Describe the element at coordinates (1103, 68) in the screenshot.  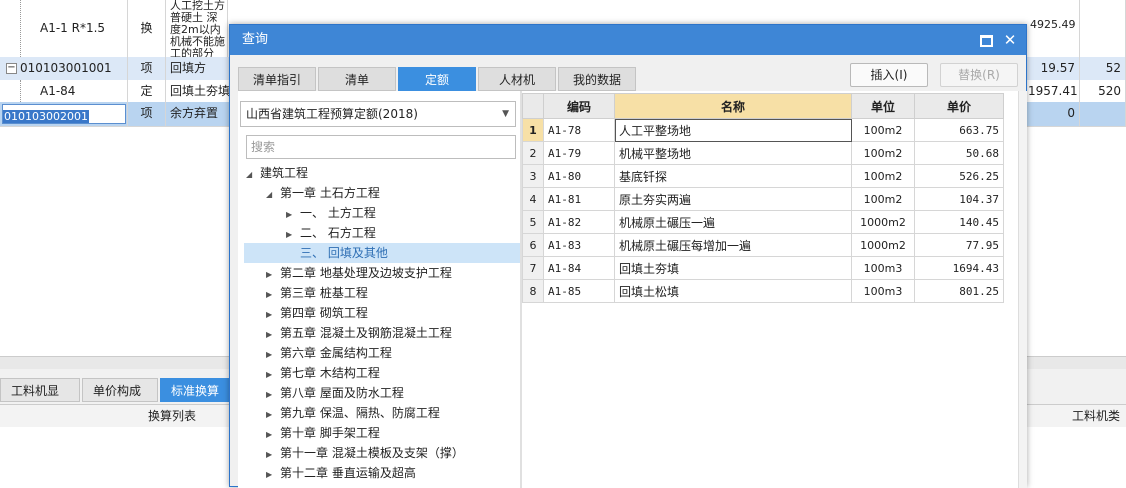
I see `row-value-2: 52` at that location.